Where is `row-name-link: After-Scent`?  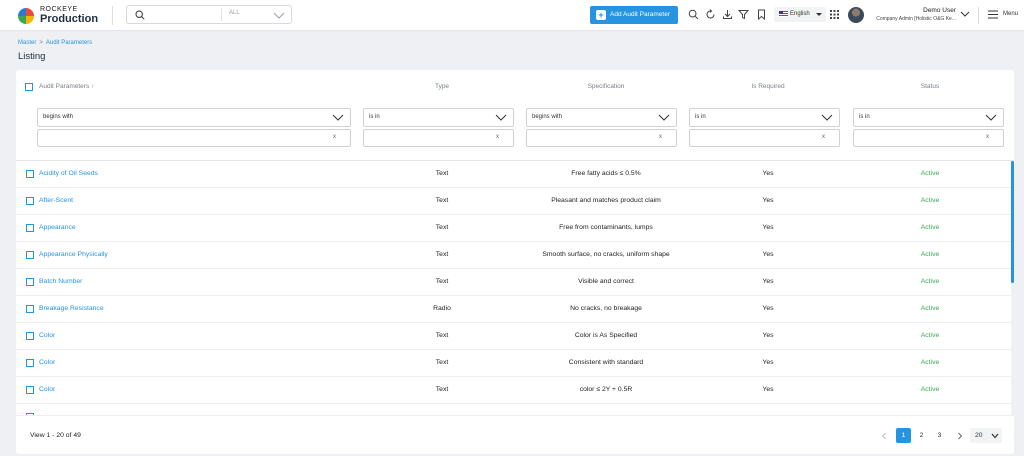 row-name-link: After-Scent is located at coordinates (56, 200).